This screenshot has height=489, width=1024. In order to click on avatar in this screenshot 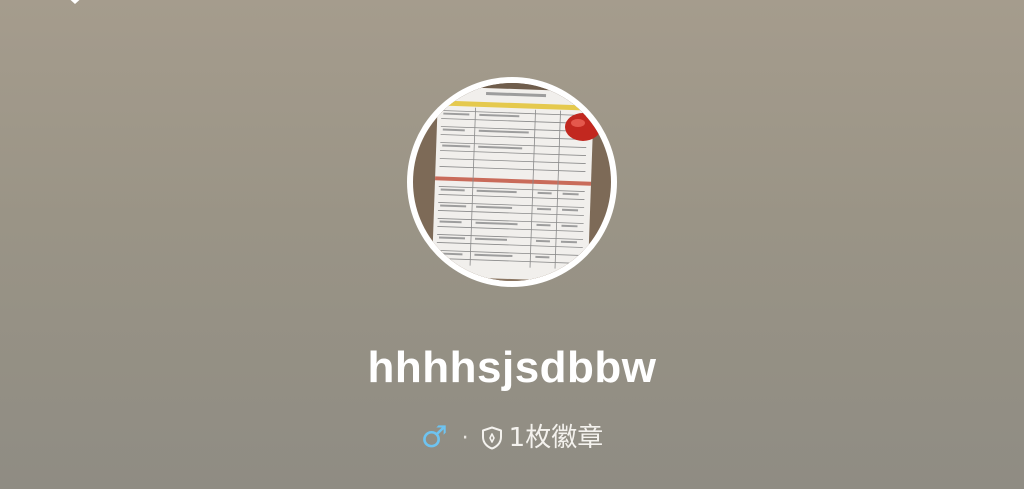, I will do `click(512, 182)`.